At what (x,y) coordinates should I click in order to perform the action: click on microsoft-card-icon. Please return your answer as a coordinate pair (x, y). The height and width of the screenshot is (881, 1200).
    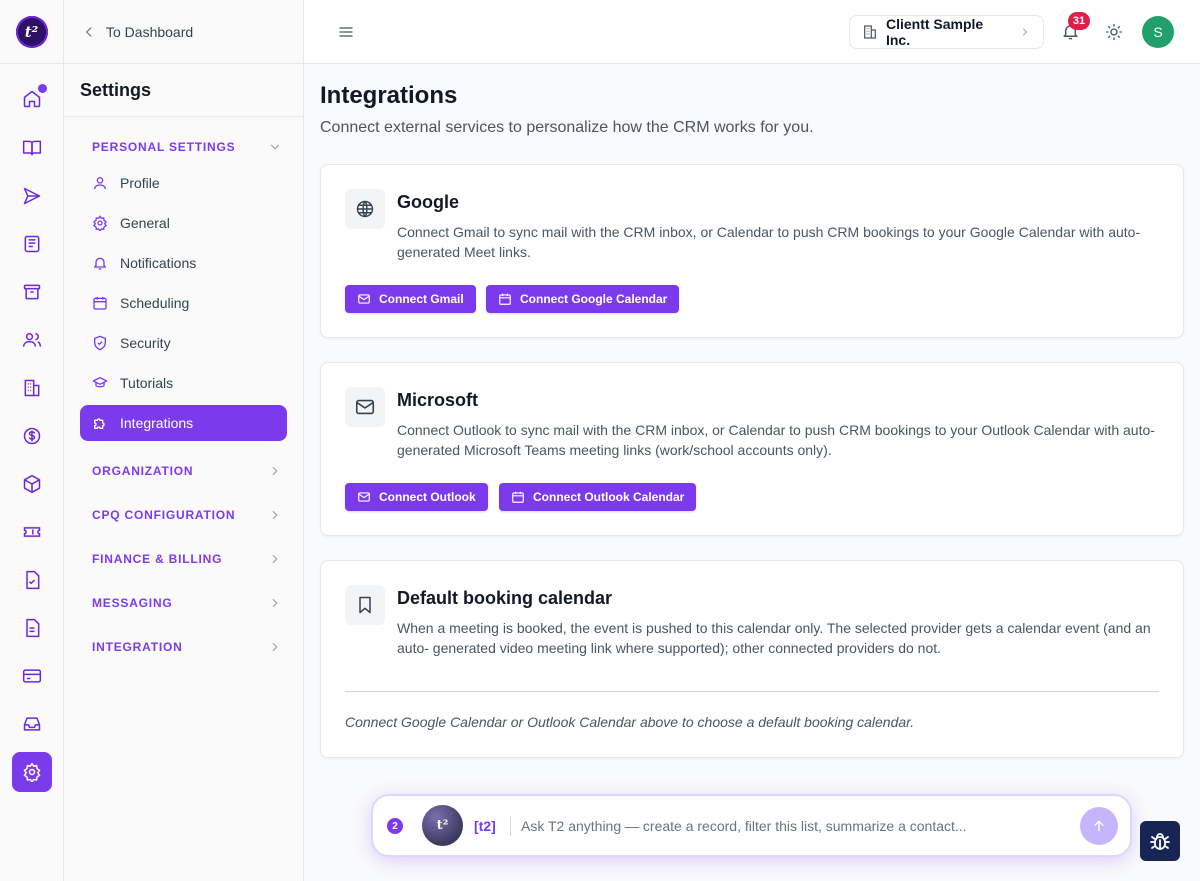
    Looking at the image, I should click on (365, 407).